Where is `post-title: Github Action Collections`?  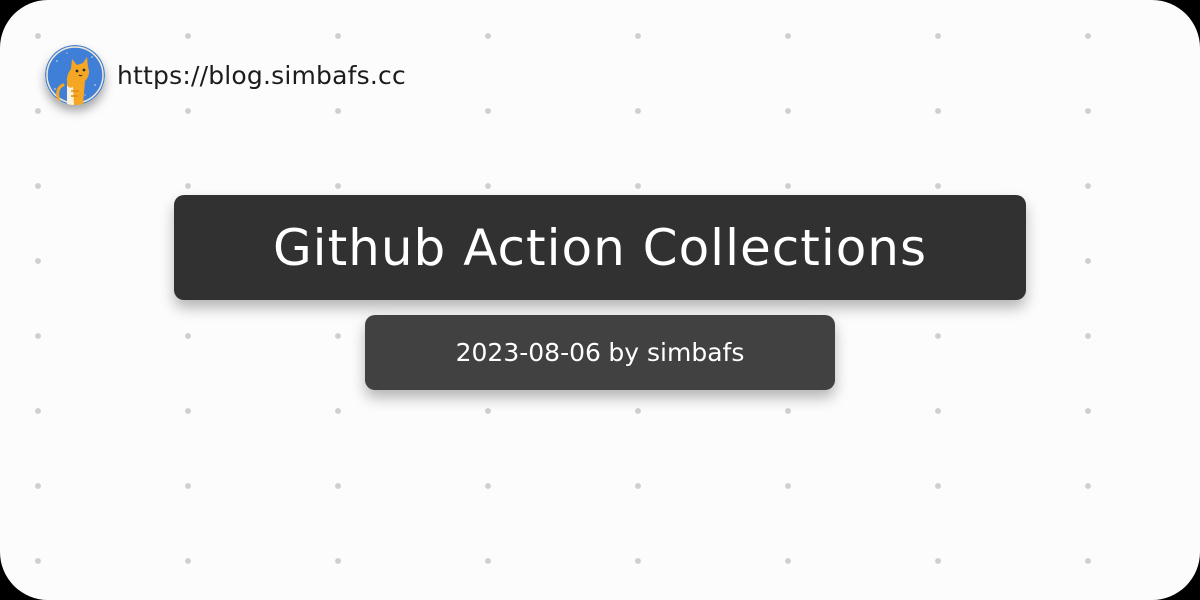
post-title: Github Action Collections is located at coordinates (600, 247).